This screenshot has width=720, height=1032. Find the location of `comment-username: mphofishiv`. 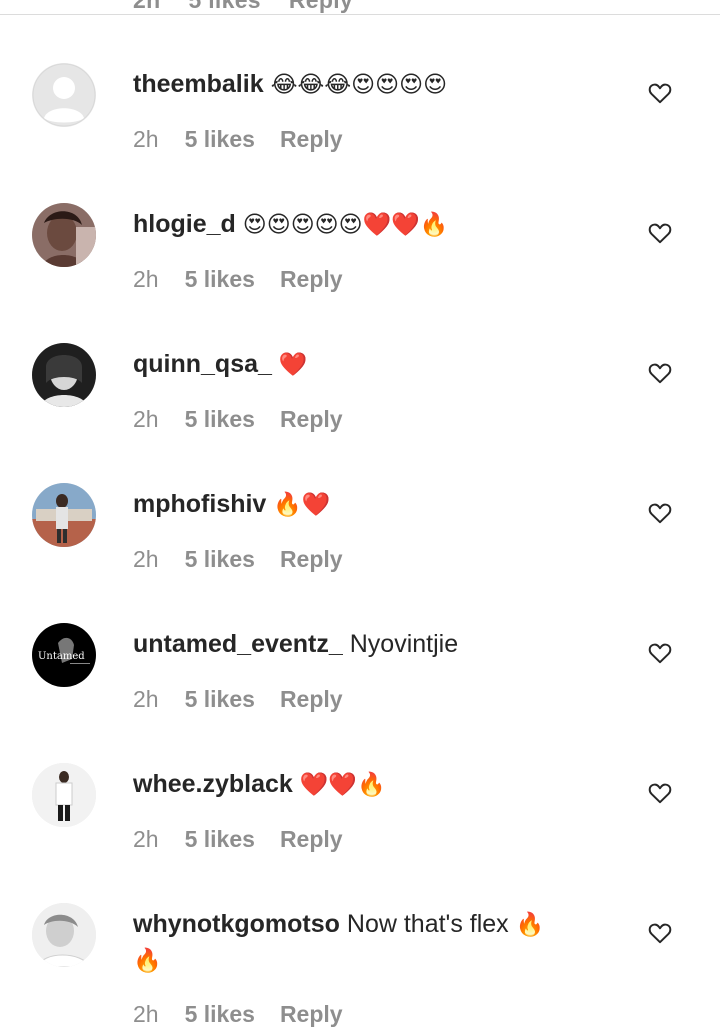

comment-username: mphofishiv is located at coordinates (199, 504).